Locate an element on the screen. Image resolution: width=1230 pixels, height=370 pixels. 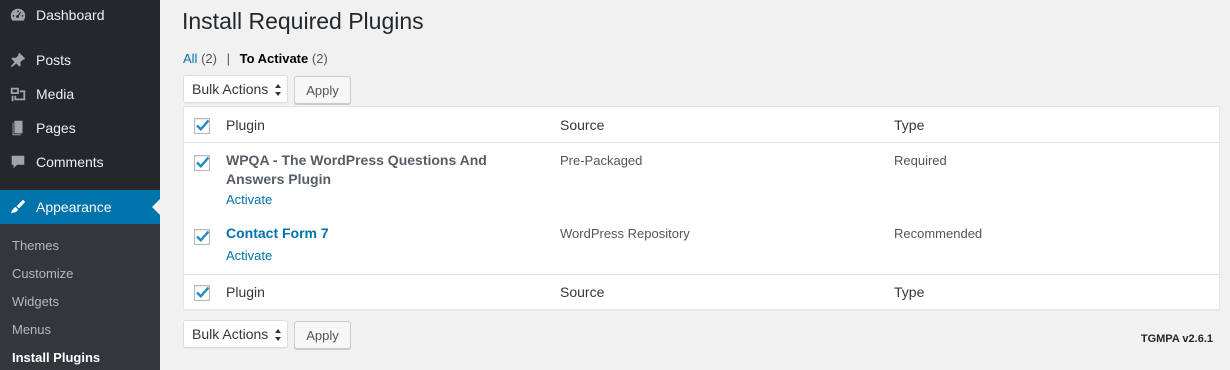
column-header-source: Source is located at coordinates (582, 125).